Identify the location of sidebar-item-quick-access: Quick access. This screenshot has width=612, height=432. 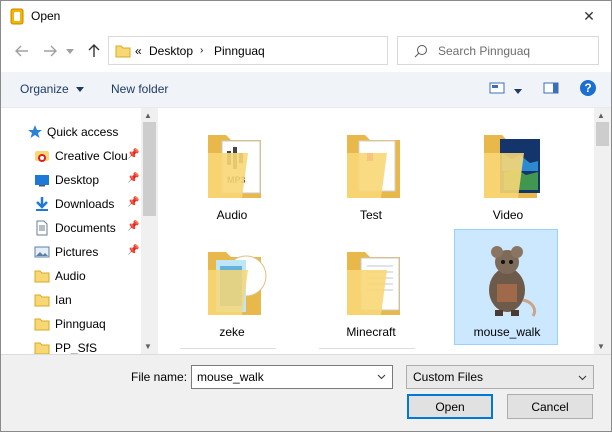
(71, 132).